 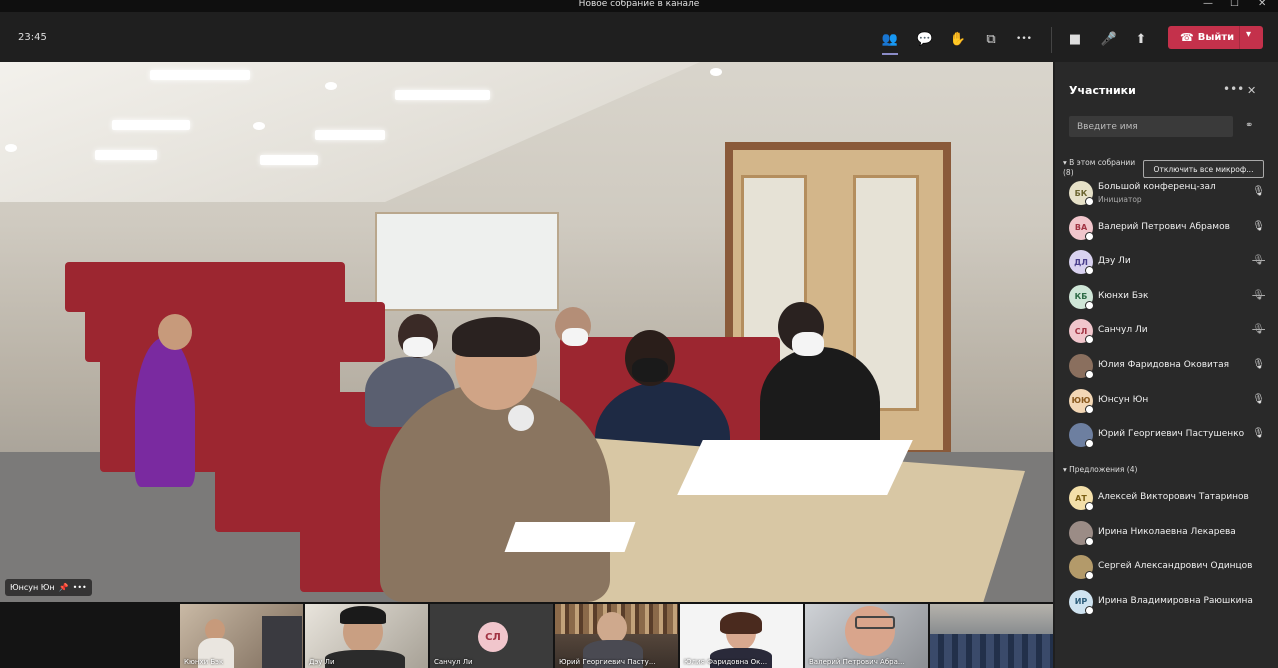 I want to click on participant-row: ЮЮ Юнсун Юн 🎙, so click(x=1167, y=401).